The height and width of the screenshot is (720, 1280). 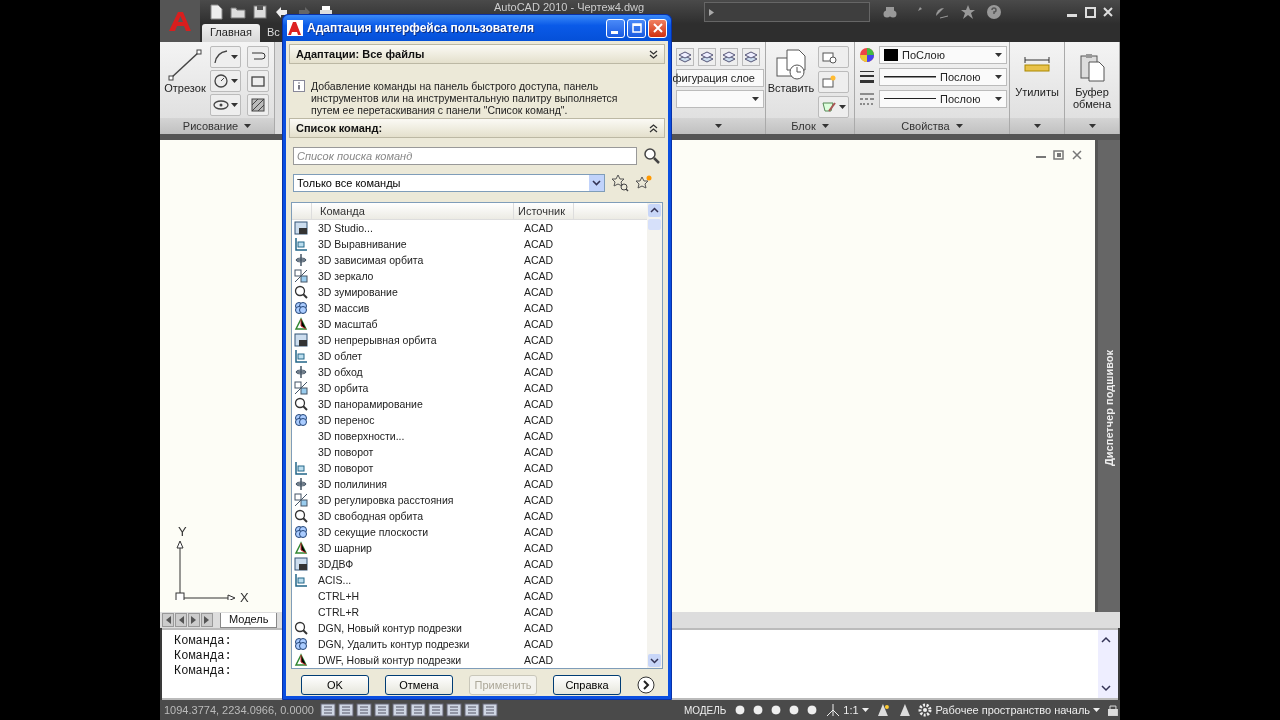 I want to click on command-line: Команда:, so click(x=203, y=656).